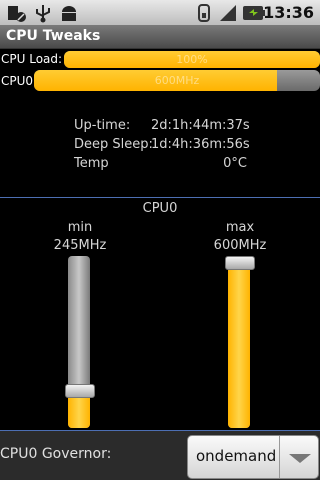 The image size is (320, 480). Describe the element at coordinates (160, 197) in the screenshot. I see `divider-top` at that location.